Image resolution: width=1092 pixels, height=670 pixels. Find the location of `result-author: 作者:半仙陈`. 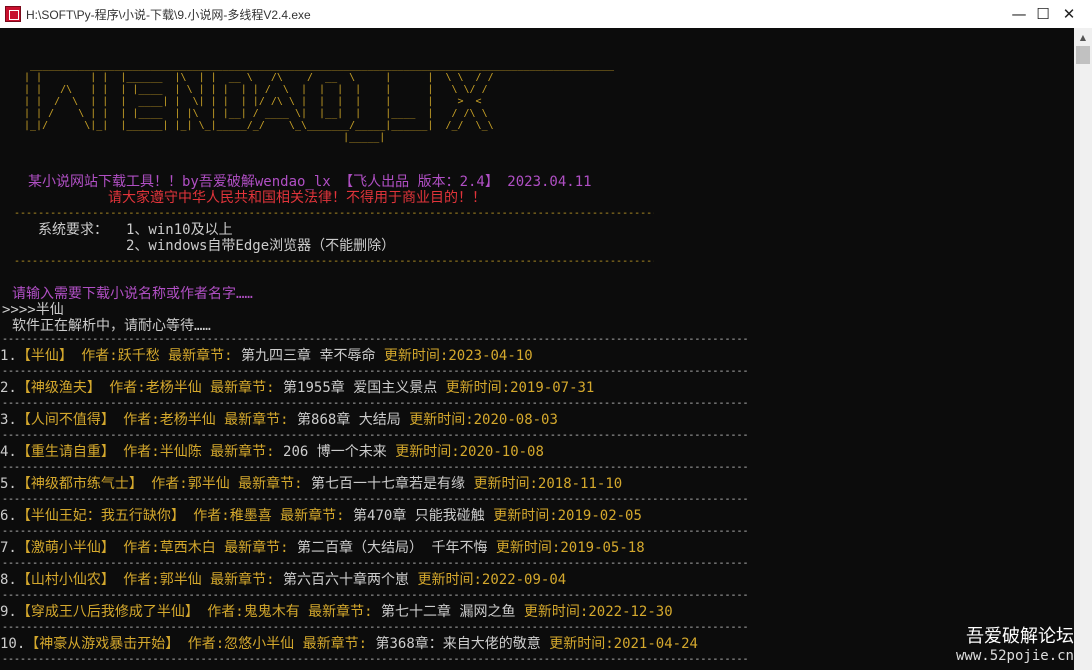

result-author: 作者:半仙陈 is located at coordinates (162, 452).